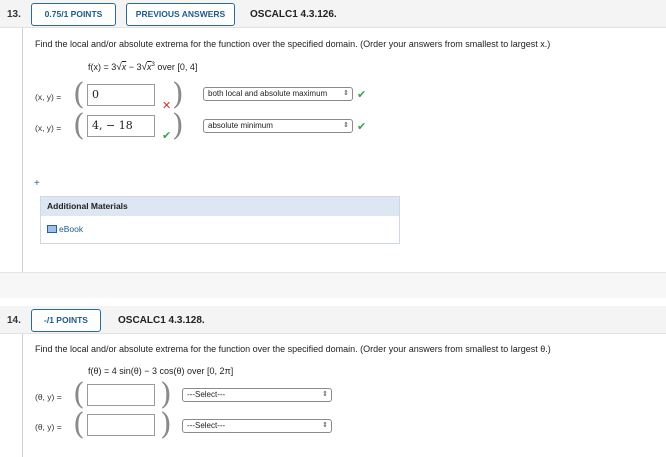 This screenshot has height=457, width=666. I want to click on function-expression: f(θ) = 4 sin(θ) − 3 cos(θ) over [0, 2π], so click(161, 371).